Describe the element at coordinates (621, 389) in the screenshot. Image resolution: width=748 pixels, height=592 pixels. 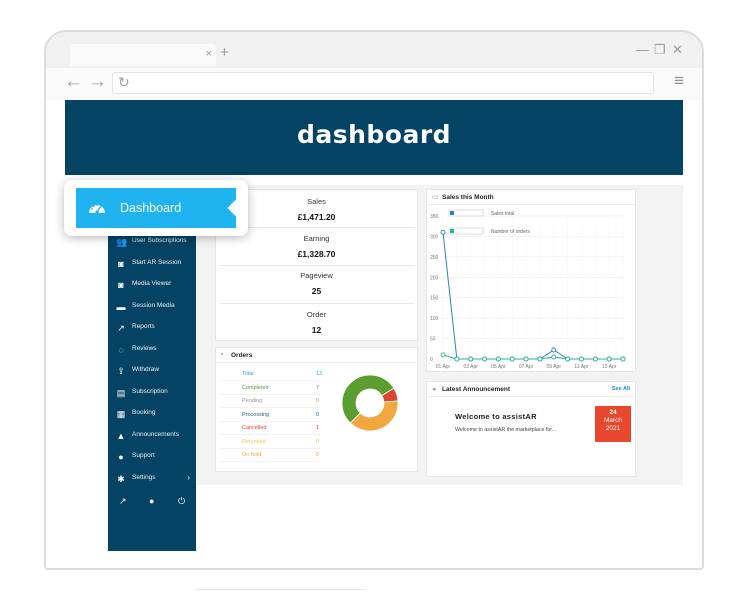
I see `see-all-link: See All` at that location.